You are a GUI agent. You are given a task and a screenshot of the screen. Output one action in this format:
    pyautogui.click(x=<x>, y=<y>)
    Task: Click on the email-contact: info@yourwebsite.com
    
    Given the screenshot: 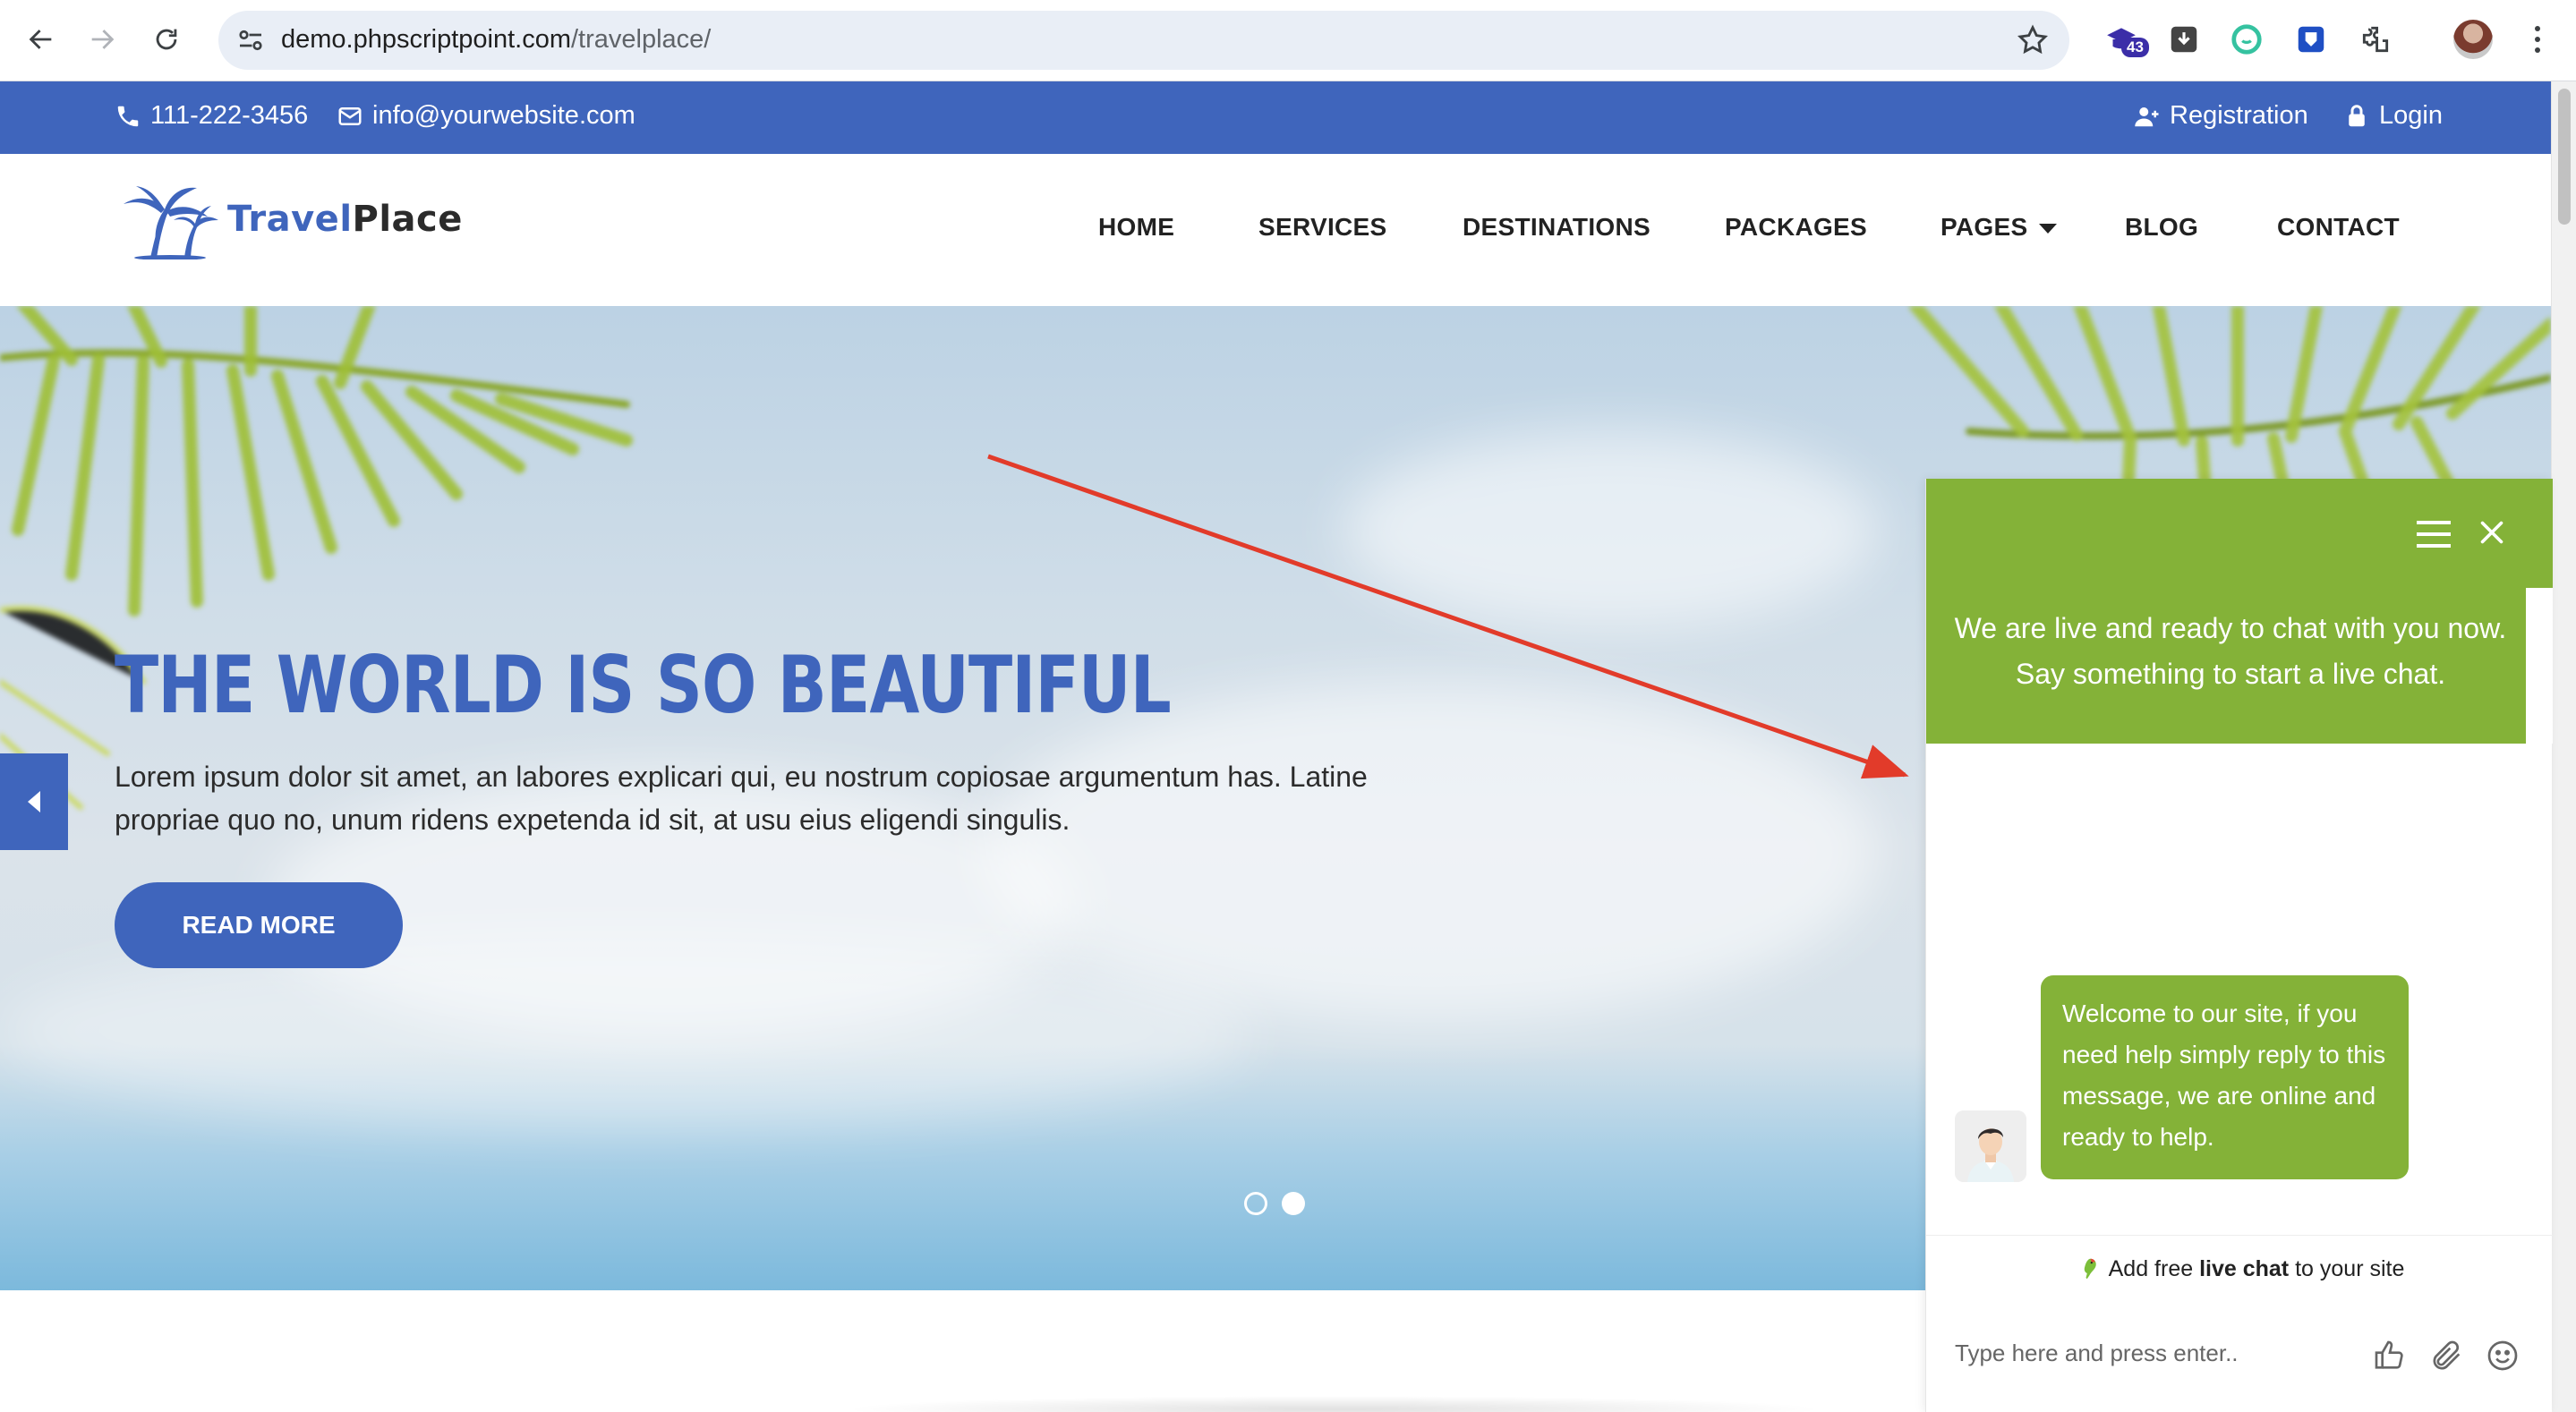 What is the action you would take?
    pyautogui.click(x=486, y=116)
    